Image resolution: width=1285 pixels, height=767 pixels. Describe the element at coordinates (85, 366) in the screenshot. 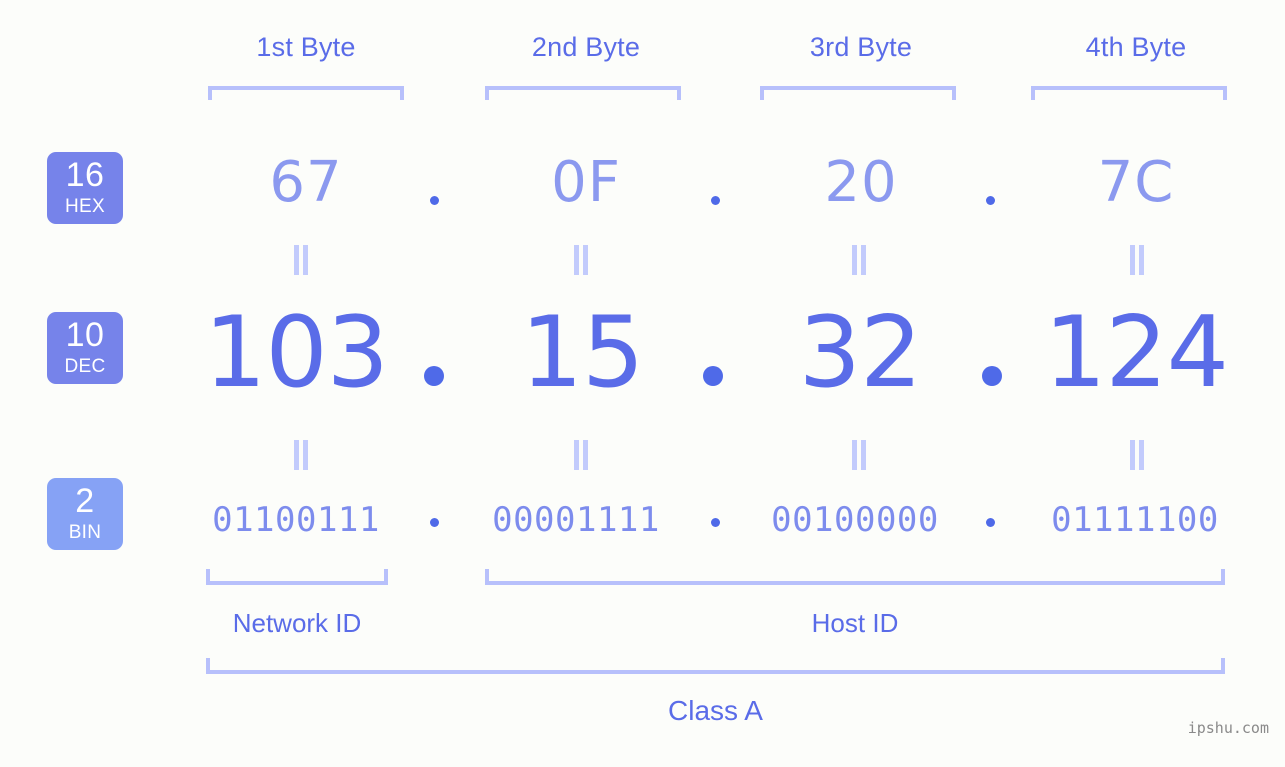

I see `base-badge-dec-name: DEC` at that location.